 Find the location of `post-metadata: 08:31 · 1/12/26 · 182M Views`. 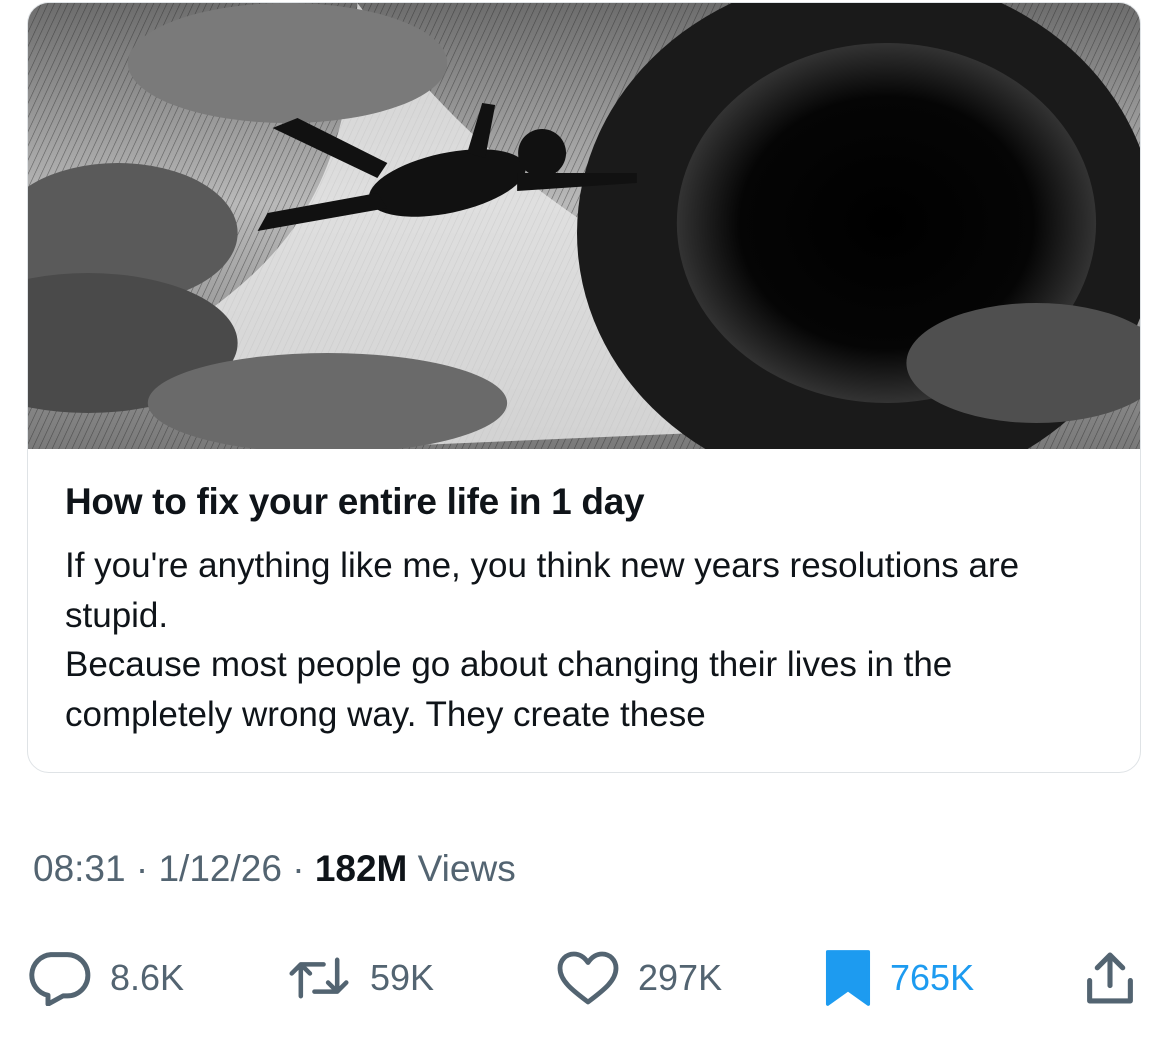

post-metadata: 08:31 · 1/12/26 · 182M Views is located at coordinates (274, 869).